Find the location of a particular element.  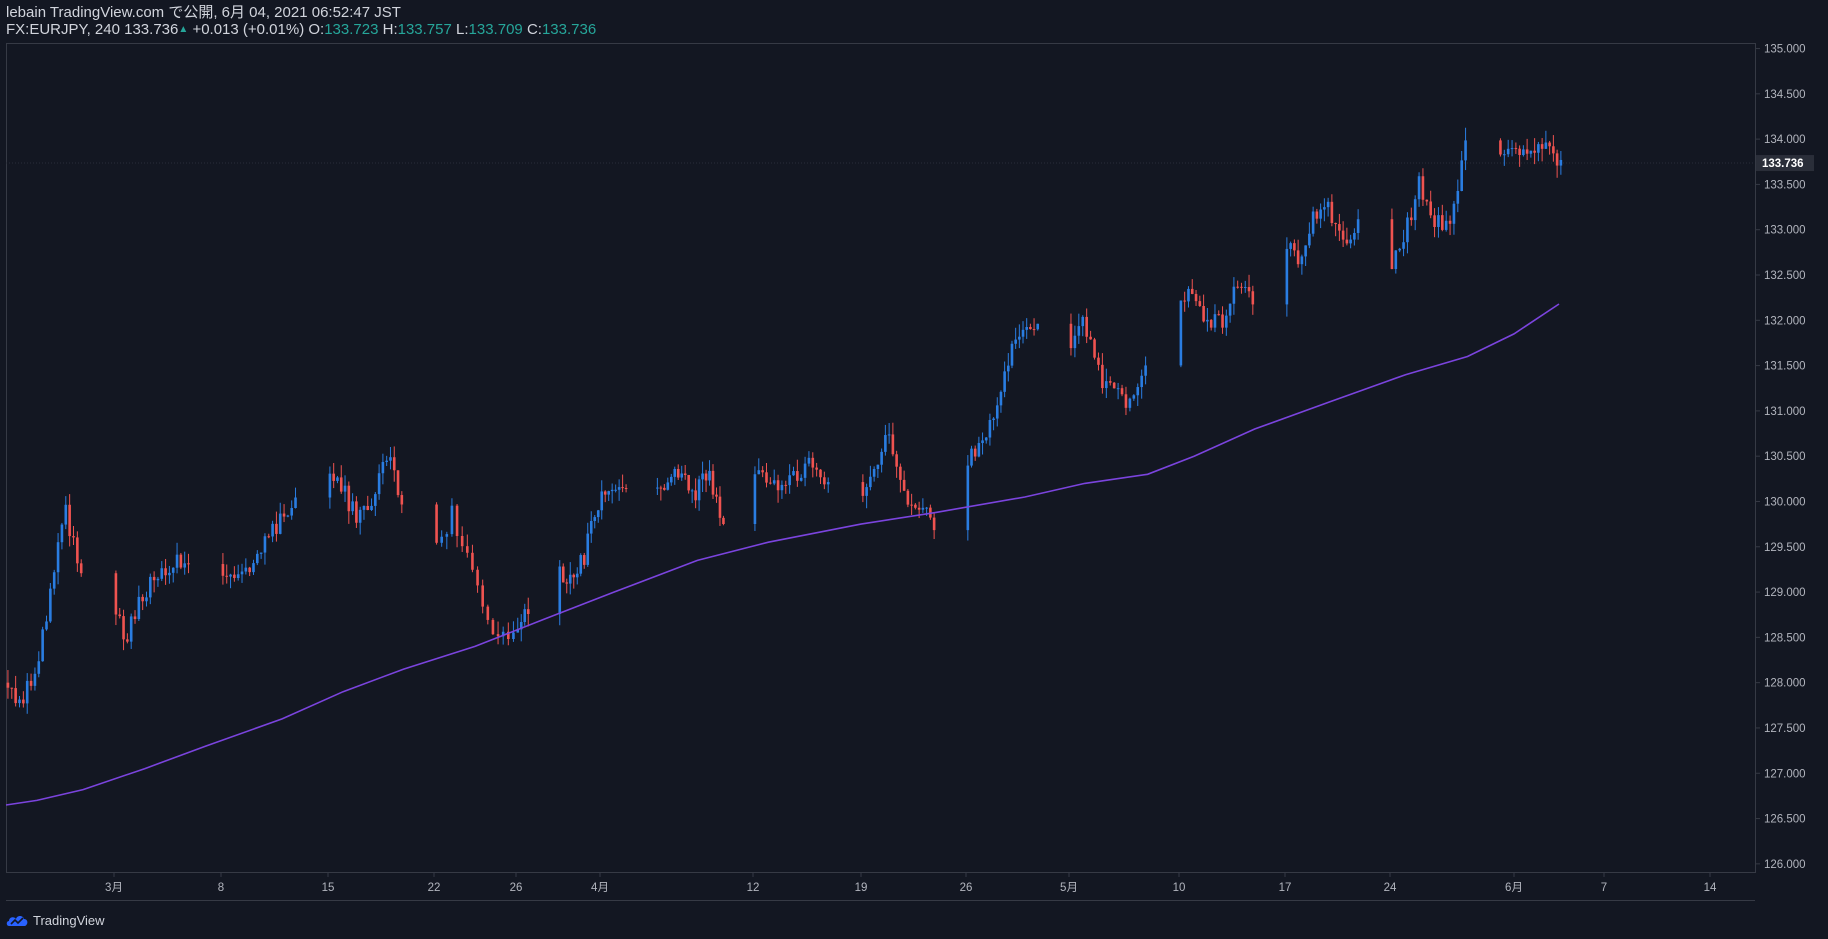

price-tick-label: 134.000 is located at coordinates (1785, 140).